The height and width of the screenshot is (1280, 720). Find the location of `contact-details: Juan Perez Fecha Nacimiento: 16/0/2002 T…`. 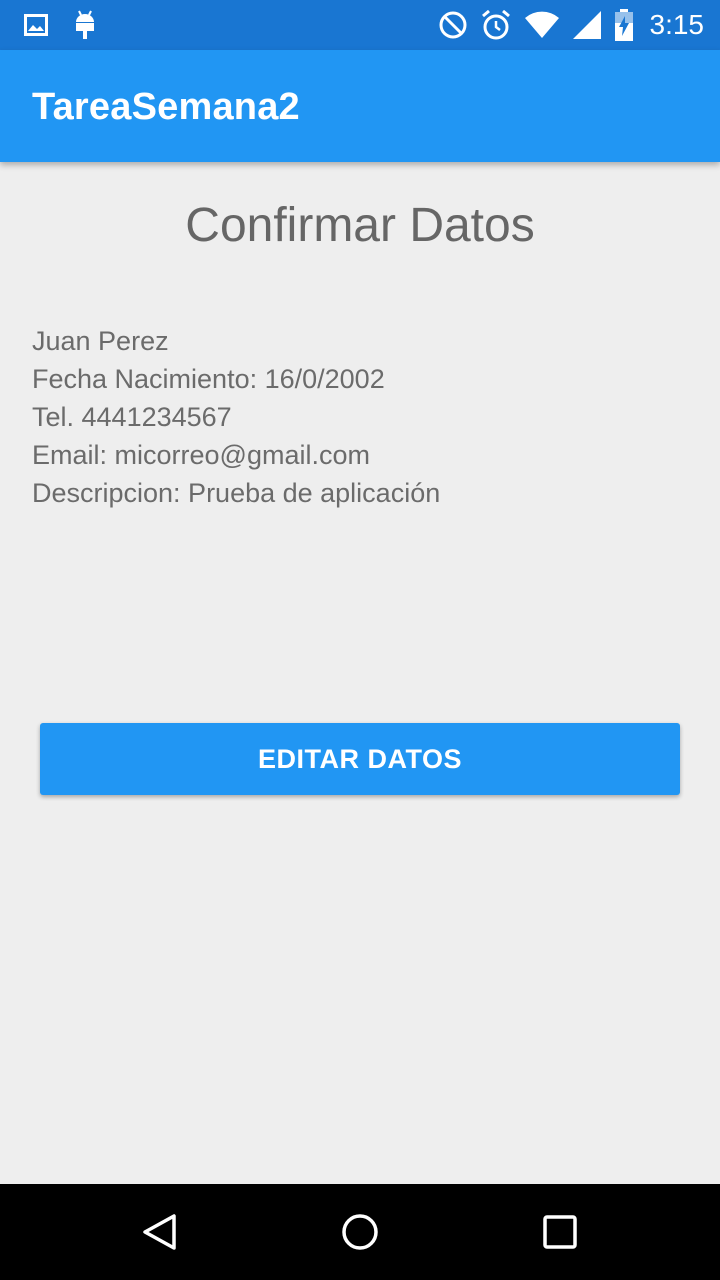

contact-details: Juan Perez Fecha Nacimiento: 16/0/2002 T… is located at coordinates (236, 417).